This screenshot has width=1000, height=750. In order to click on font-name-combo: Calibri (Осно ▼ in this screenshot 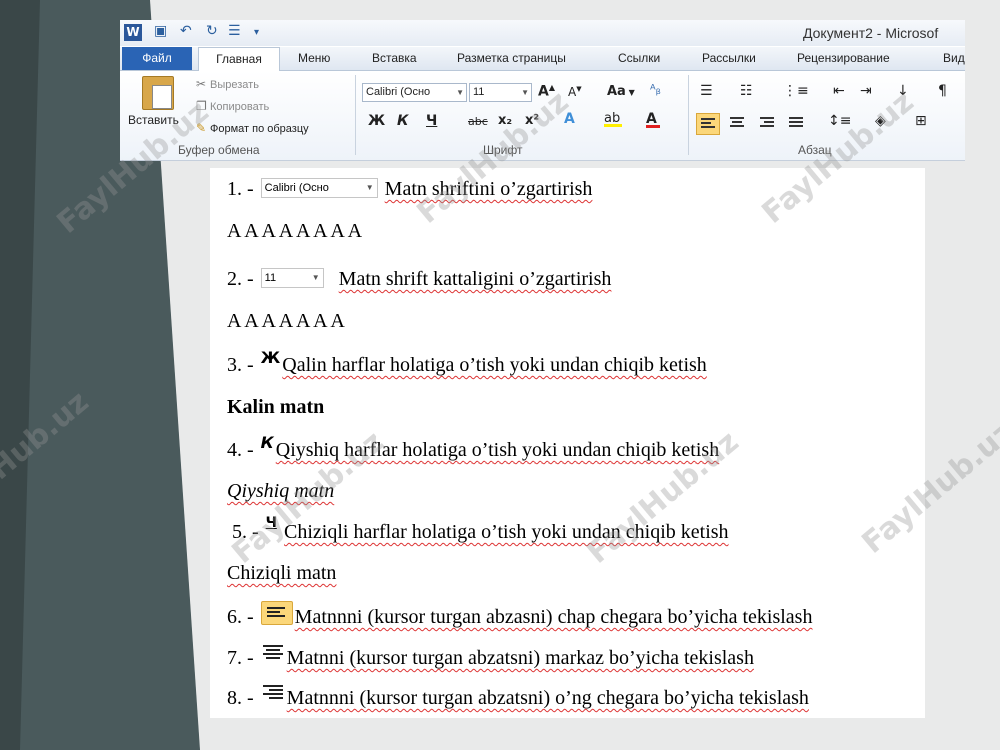, I will do `click(414, 92)`.